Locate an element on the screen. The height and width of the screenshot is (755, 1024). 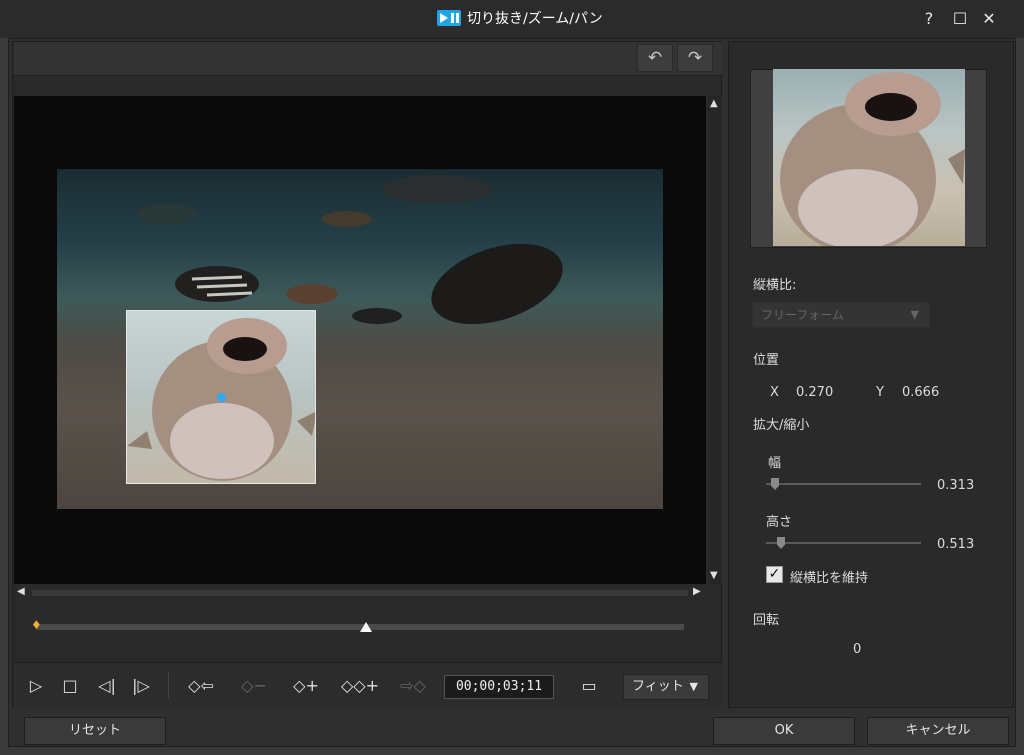
reset-button: リセット is located at coordinates (95, 731).